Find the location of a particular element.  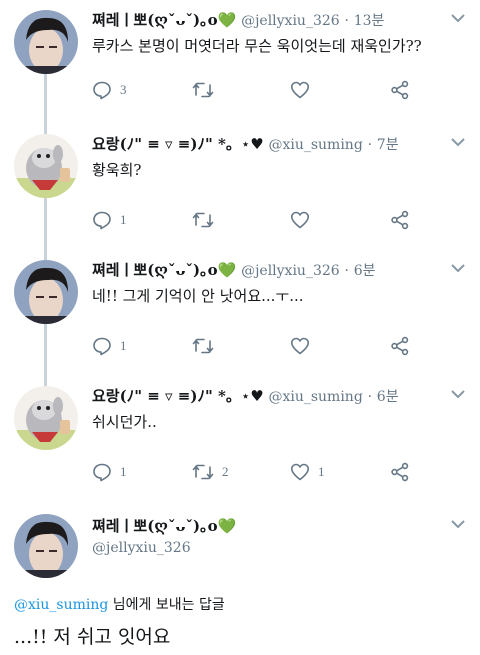

tweet-actions: 1 2 1 is located at coordinates (252, 472).